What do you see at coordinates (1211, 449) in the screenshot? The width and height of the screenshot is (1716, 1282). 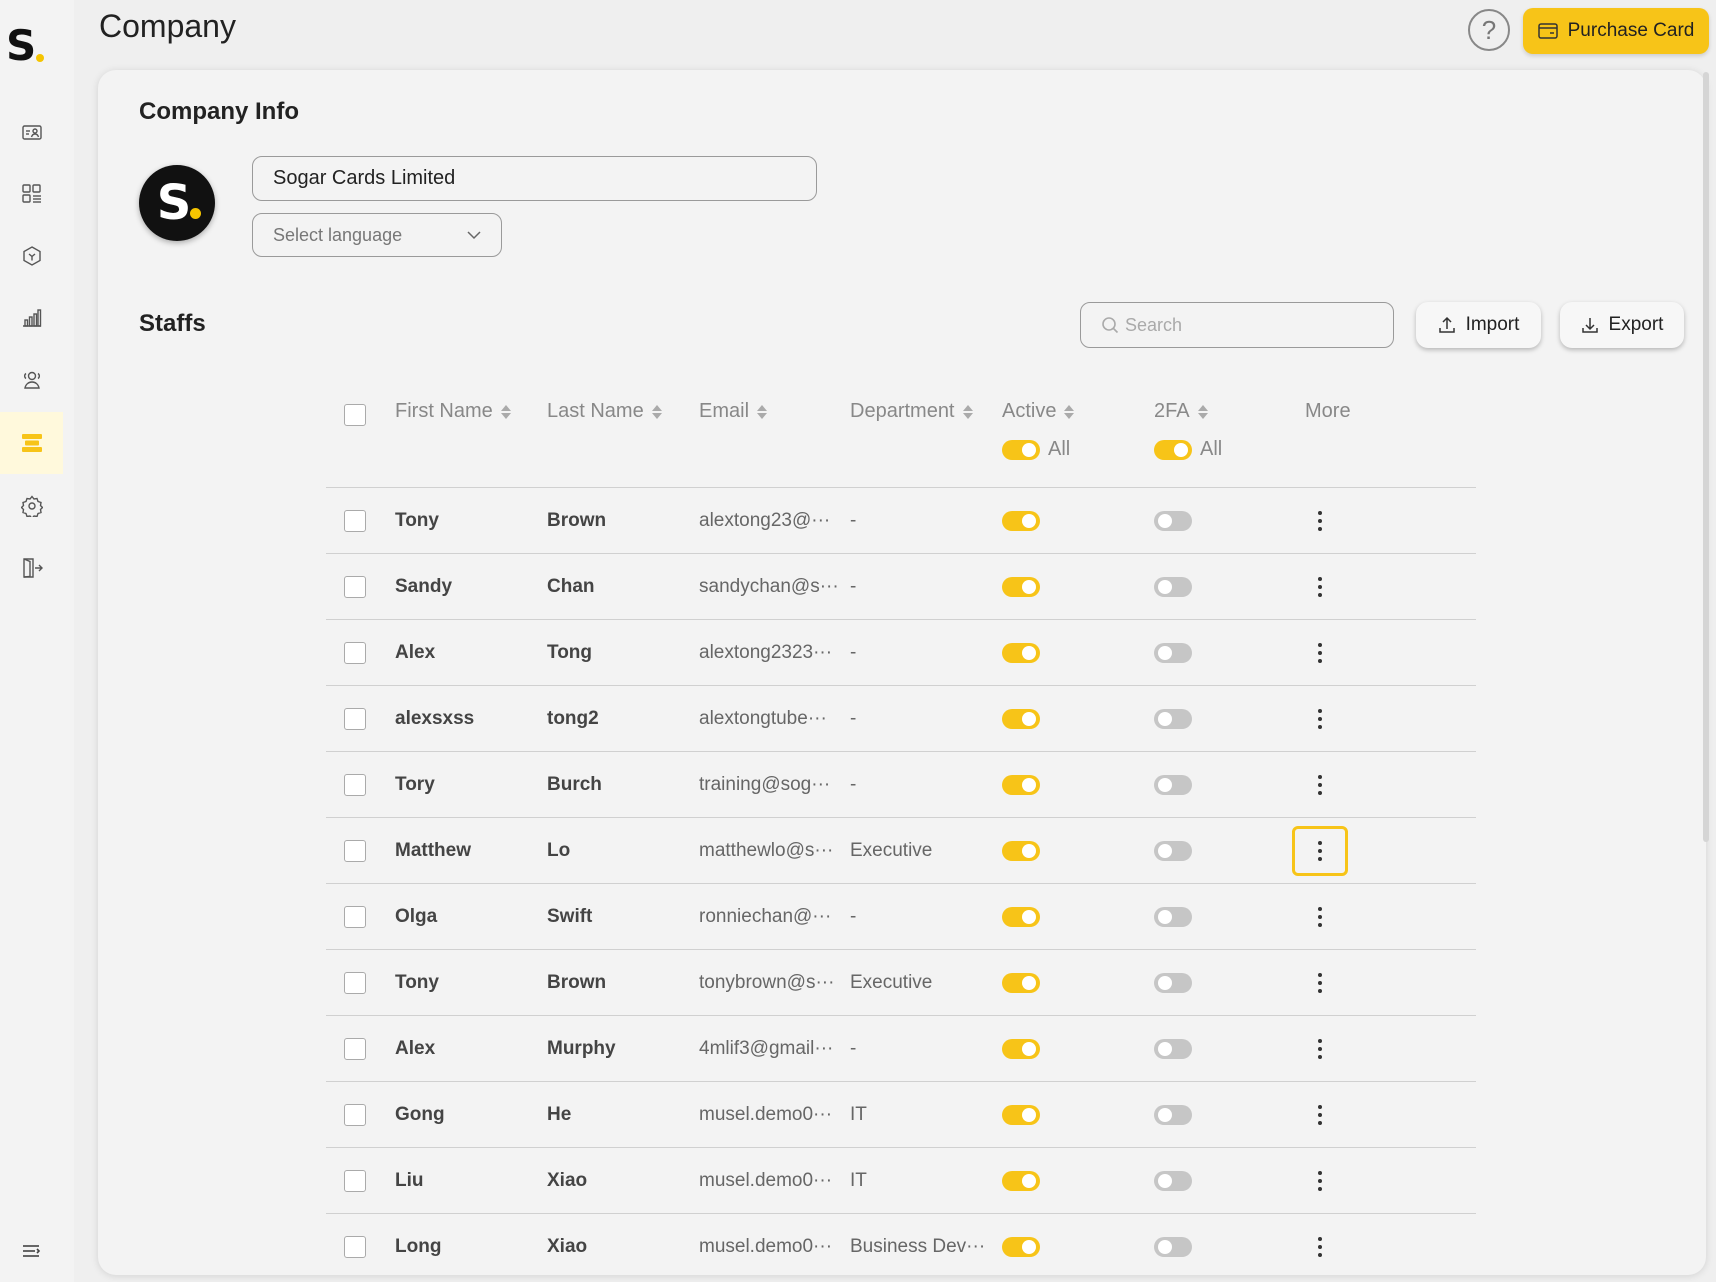 I see `2fa-filter-label: All` at bounding box center [1211, 449].